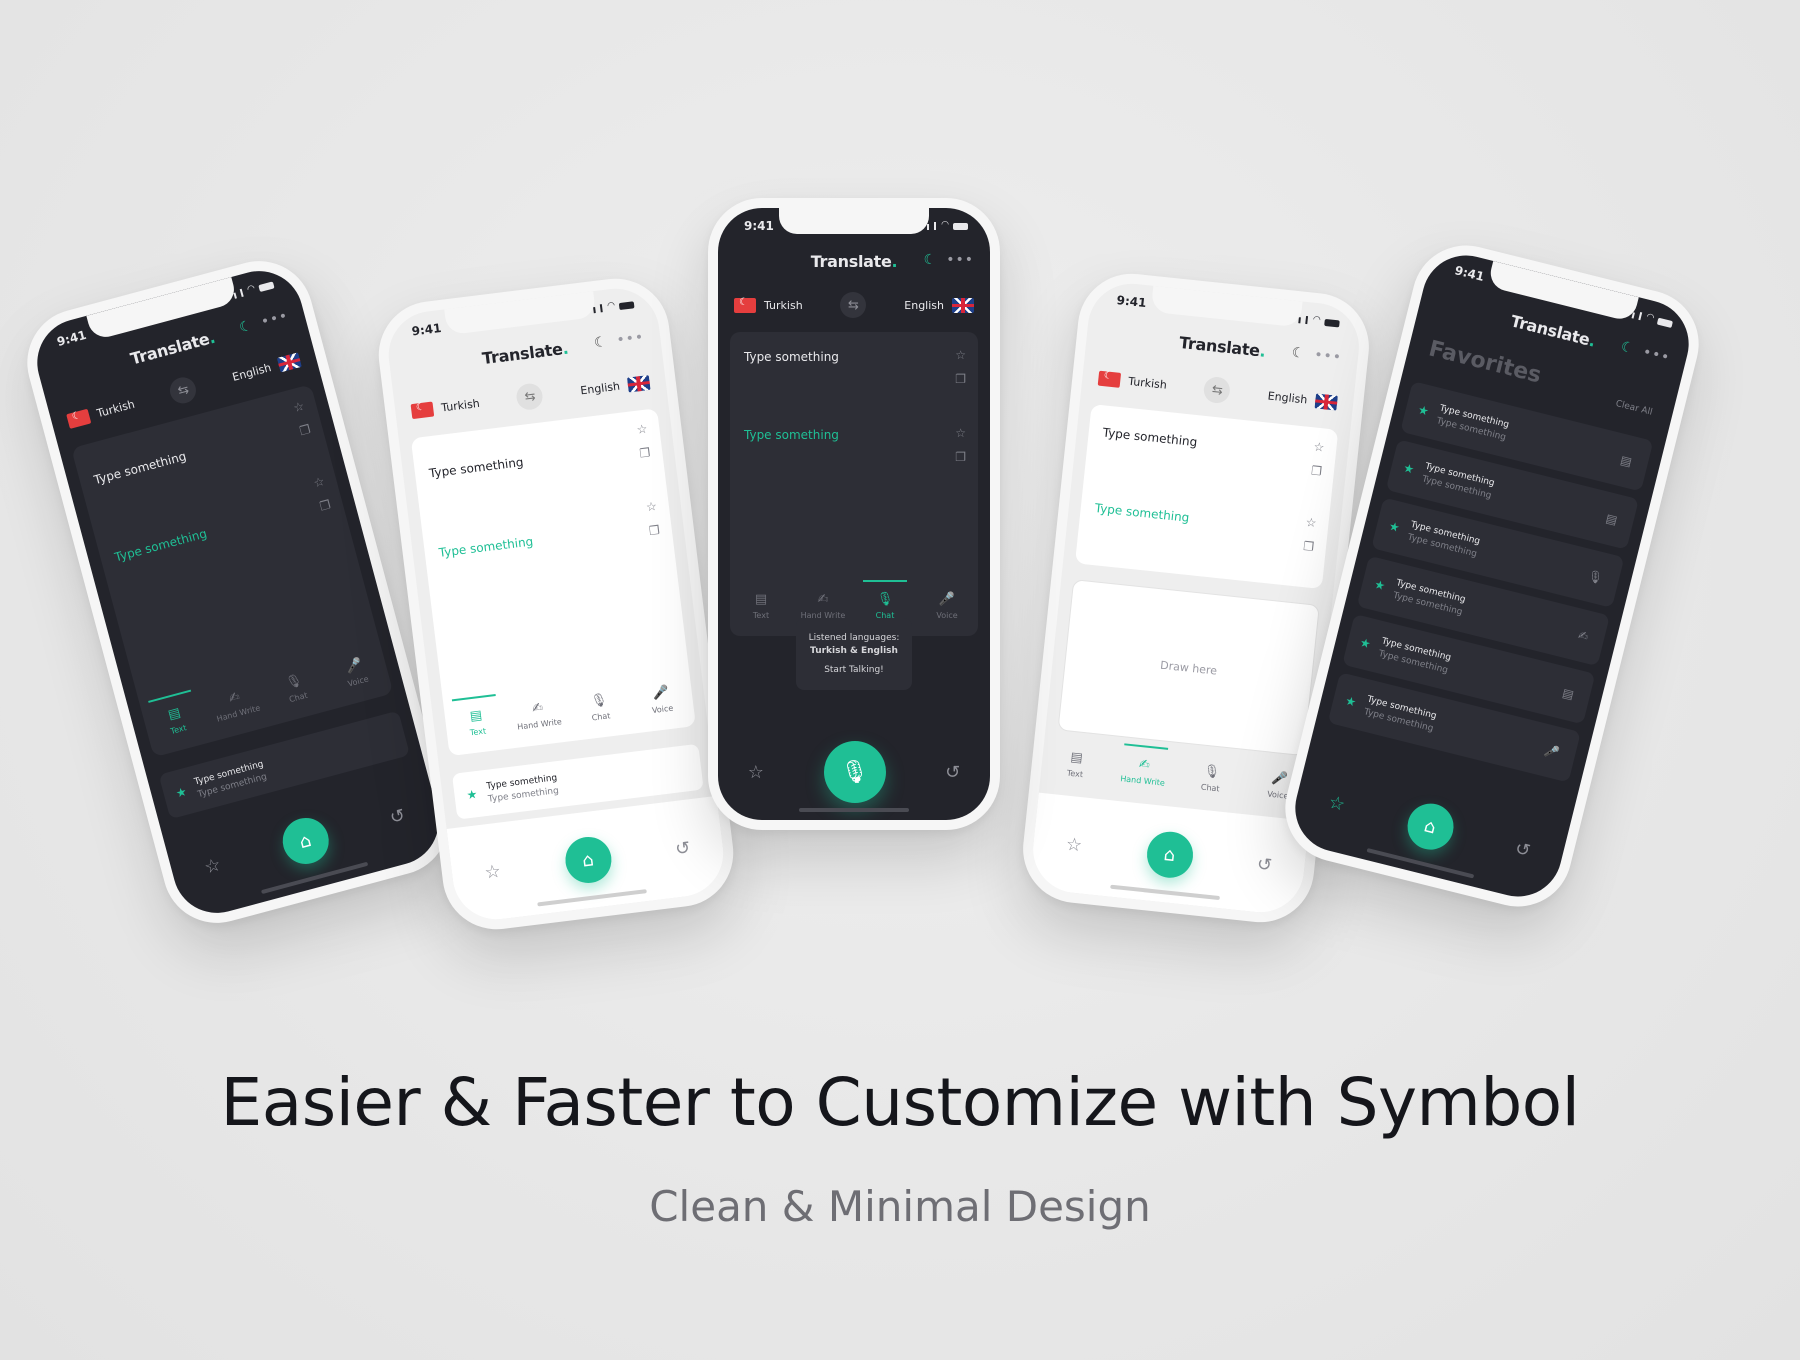  I want to click on draw-canvas: Draw here, so click(1188, 668).